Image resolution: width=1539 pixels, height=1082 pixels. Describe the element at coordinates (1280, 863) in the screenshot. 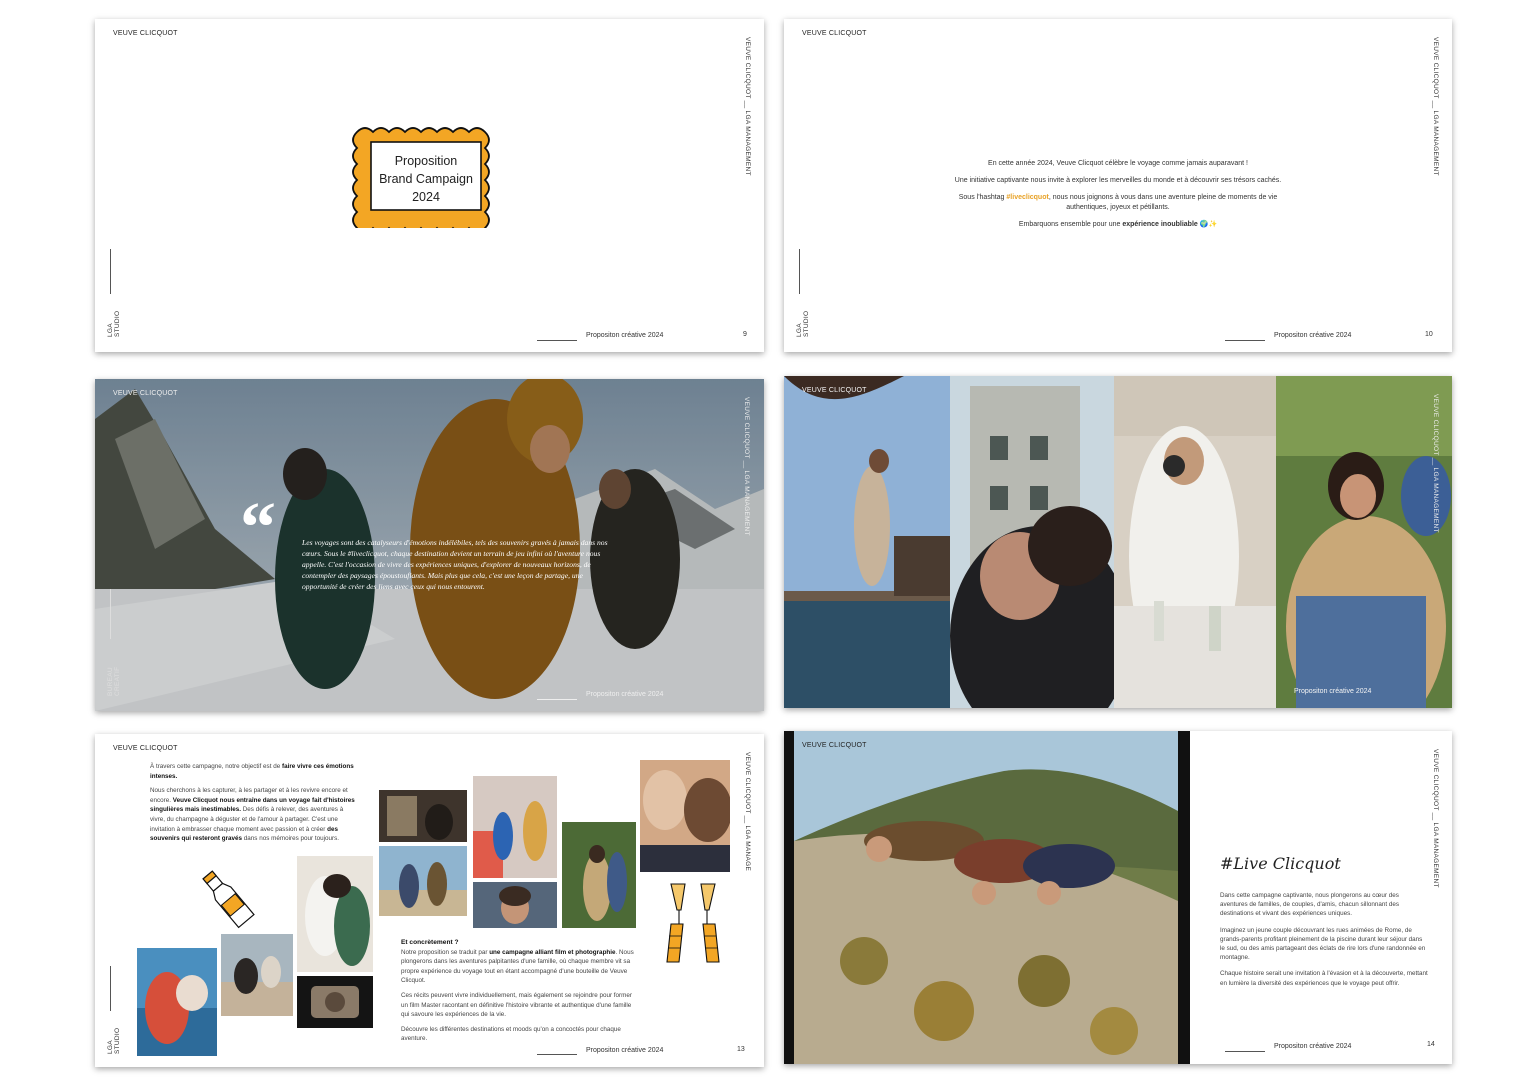

I see `script-title: #Live Clicquot` at that location.